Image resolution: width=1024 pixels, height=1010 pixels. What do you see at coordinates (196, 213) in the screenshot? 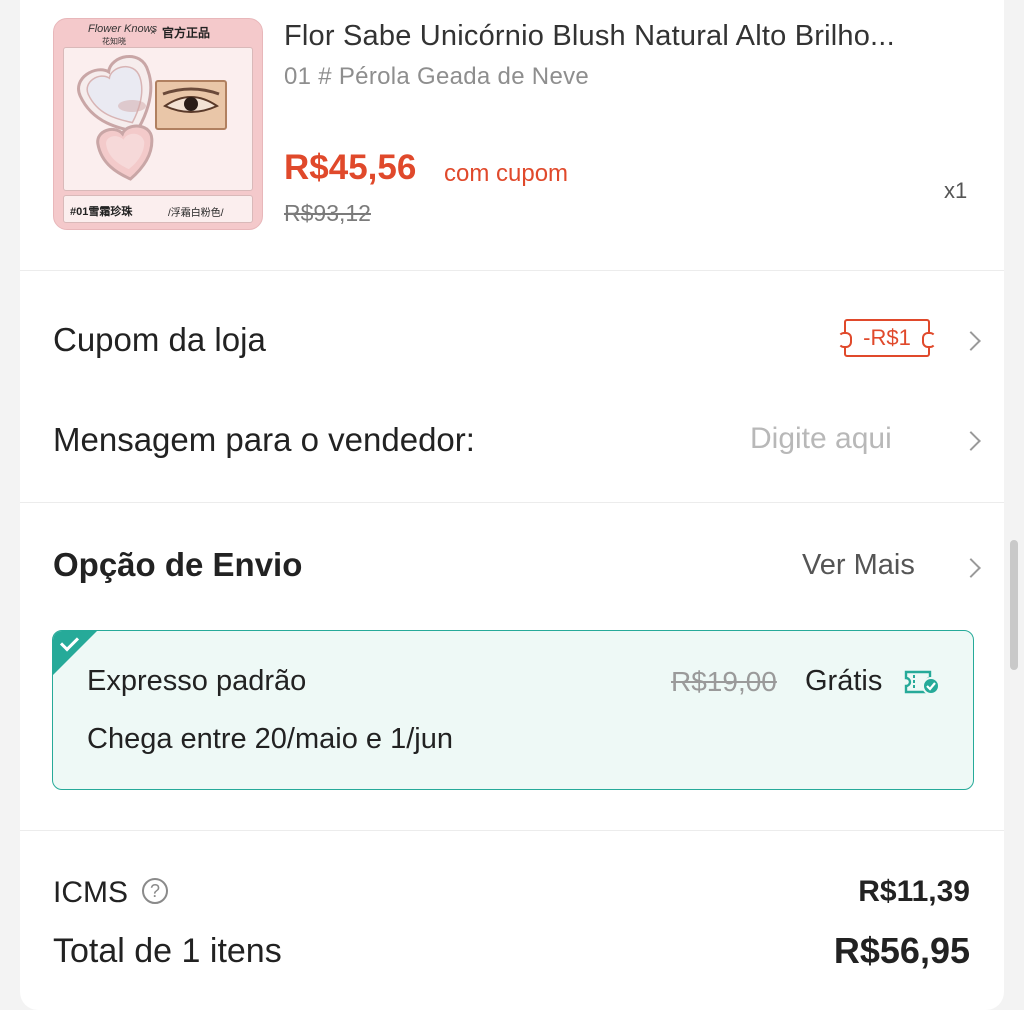
I see `shade-name: /浮霜白粉色/` at bounding box center [196, 213].